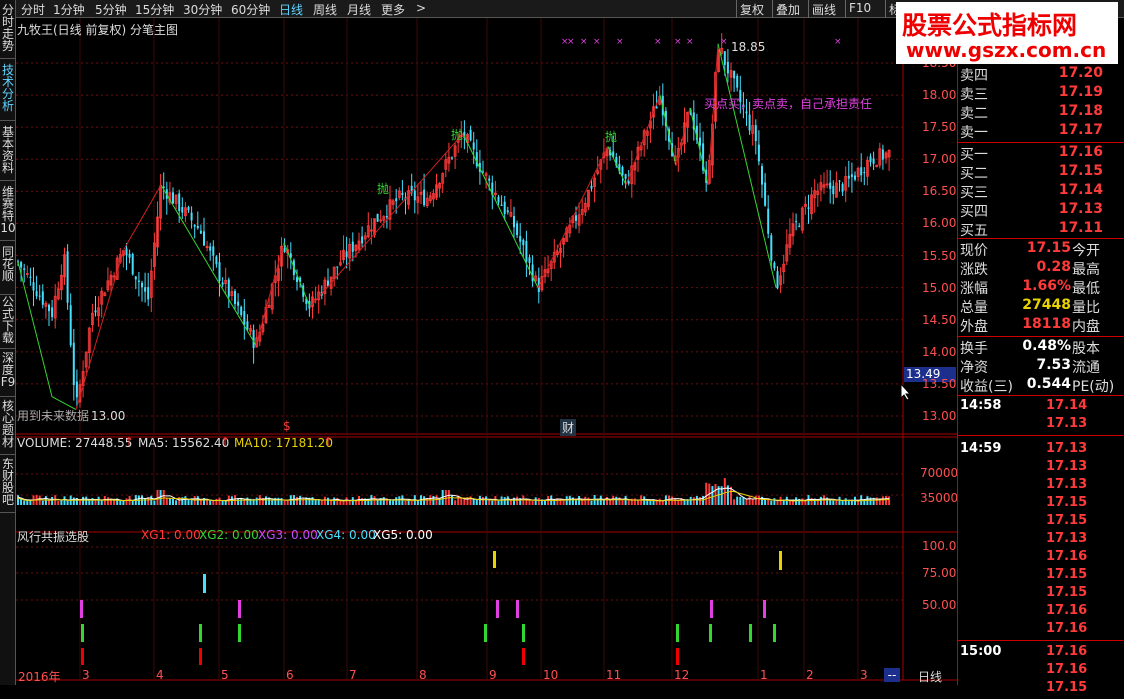  I want to click on financial-report-marker: 财, so click(568, 427).